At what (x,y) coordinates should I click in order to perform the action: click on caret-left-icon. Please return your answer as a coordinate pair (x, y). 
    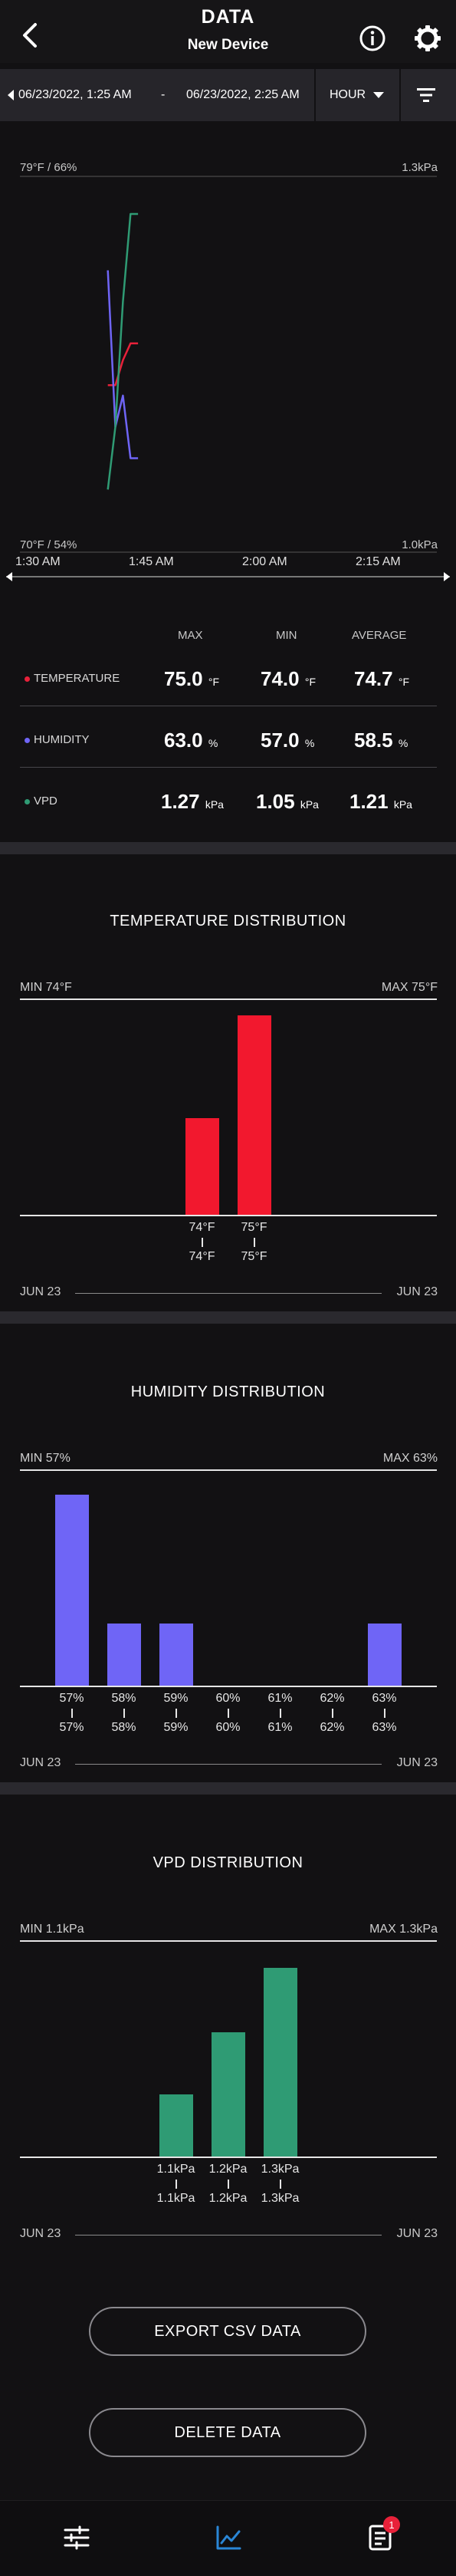
    Looking at the image, I should click on (11, 95).